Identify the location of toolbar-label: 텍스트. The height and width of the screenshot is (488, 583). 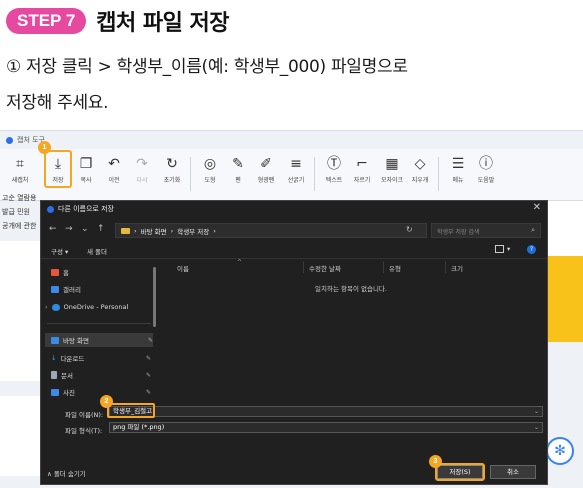
(334, 180).